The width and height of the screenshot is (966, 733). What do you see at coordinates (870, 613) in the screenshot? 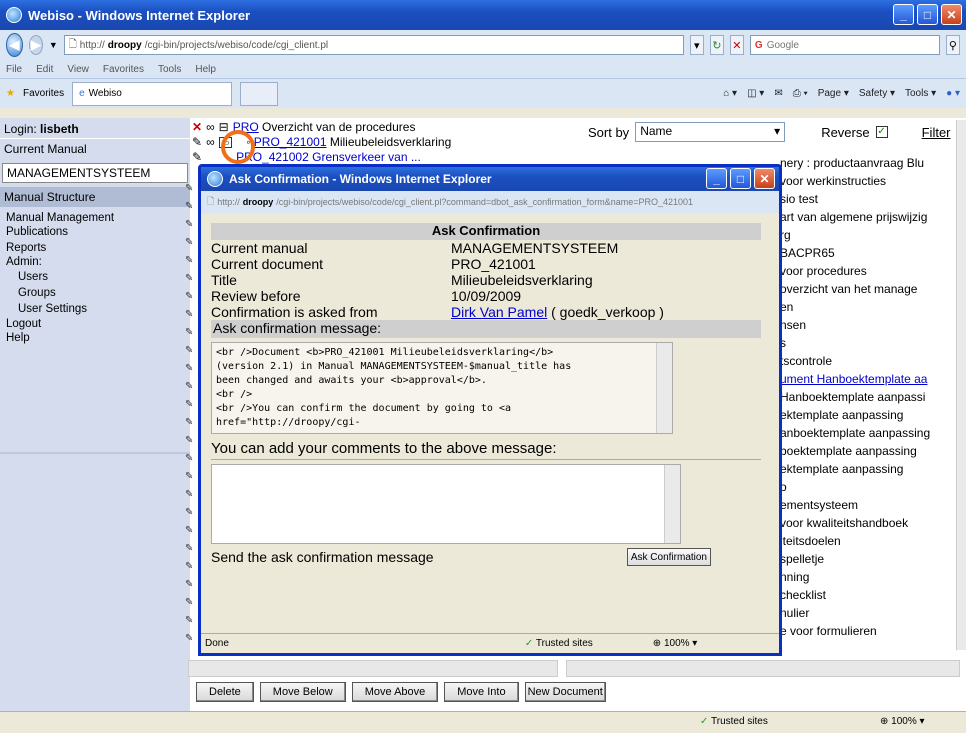
I see `list-item: nulier` at bounding box center [870, 613].